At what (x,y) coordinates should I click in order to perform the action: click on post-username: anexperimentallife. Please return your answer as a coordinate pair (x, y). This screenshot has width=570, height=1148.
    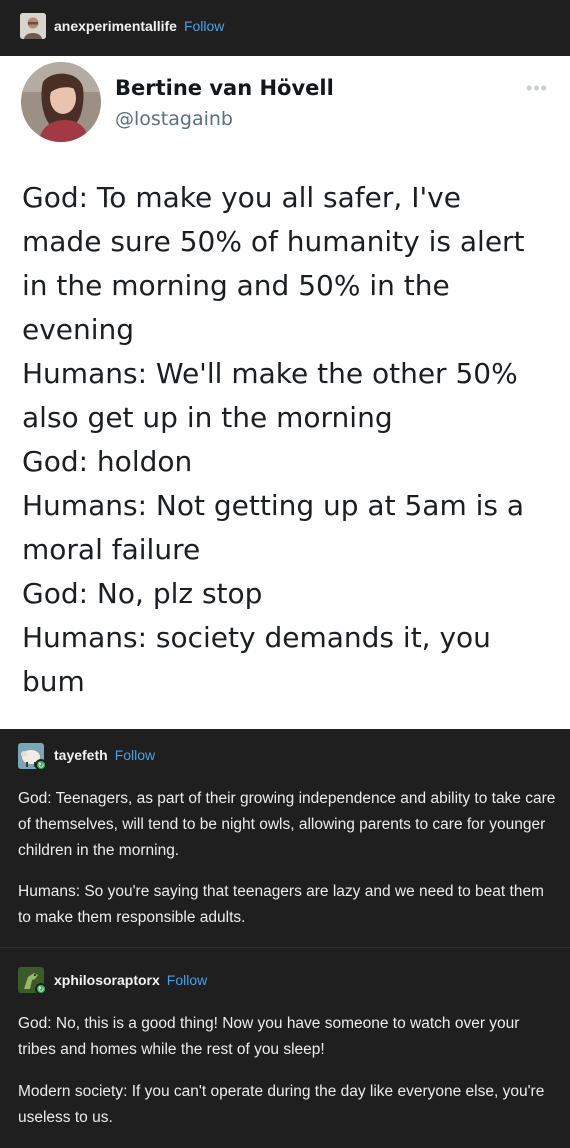
    Looking at the image, I should click on (115, 26).